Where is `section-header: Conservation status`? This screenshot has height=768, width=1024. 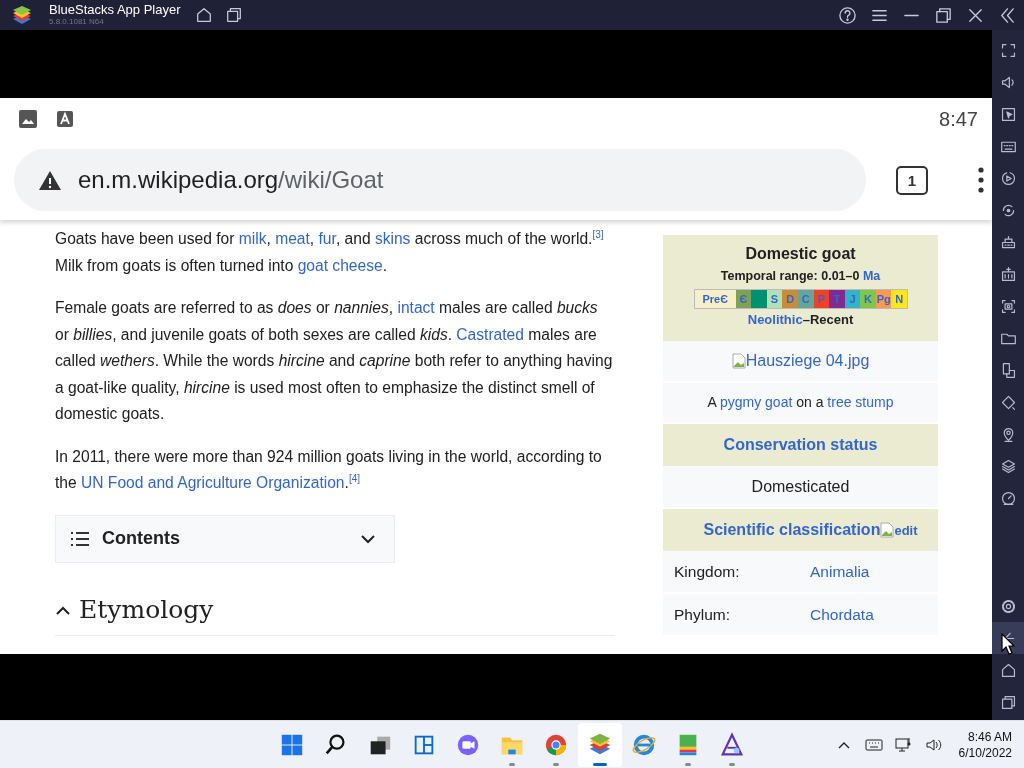
section-header: Conservation status is located at coordinates (800, 445).